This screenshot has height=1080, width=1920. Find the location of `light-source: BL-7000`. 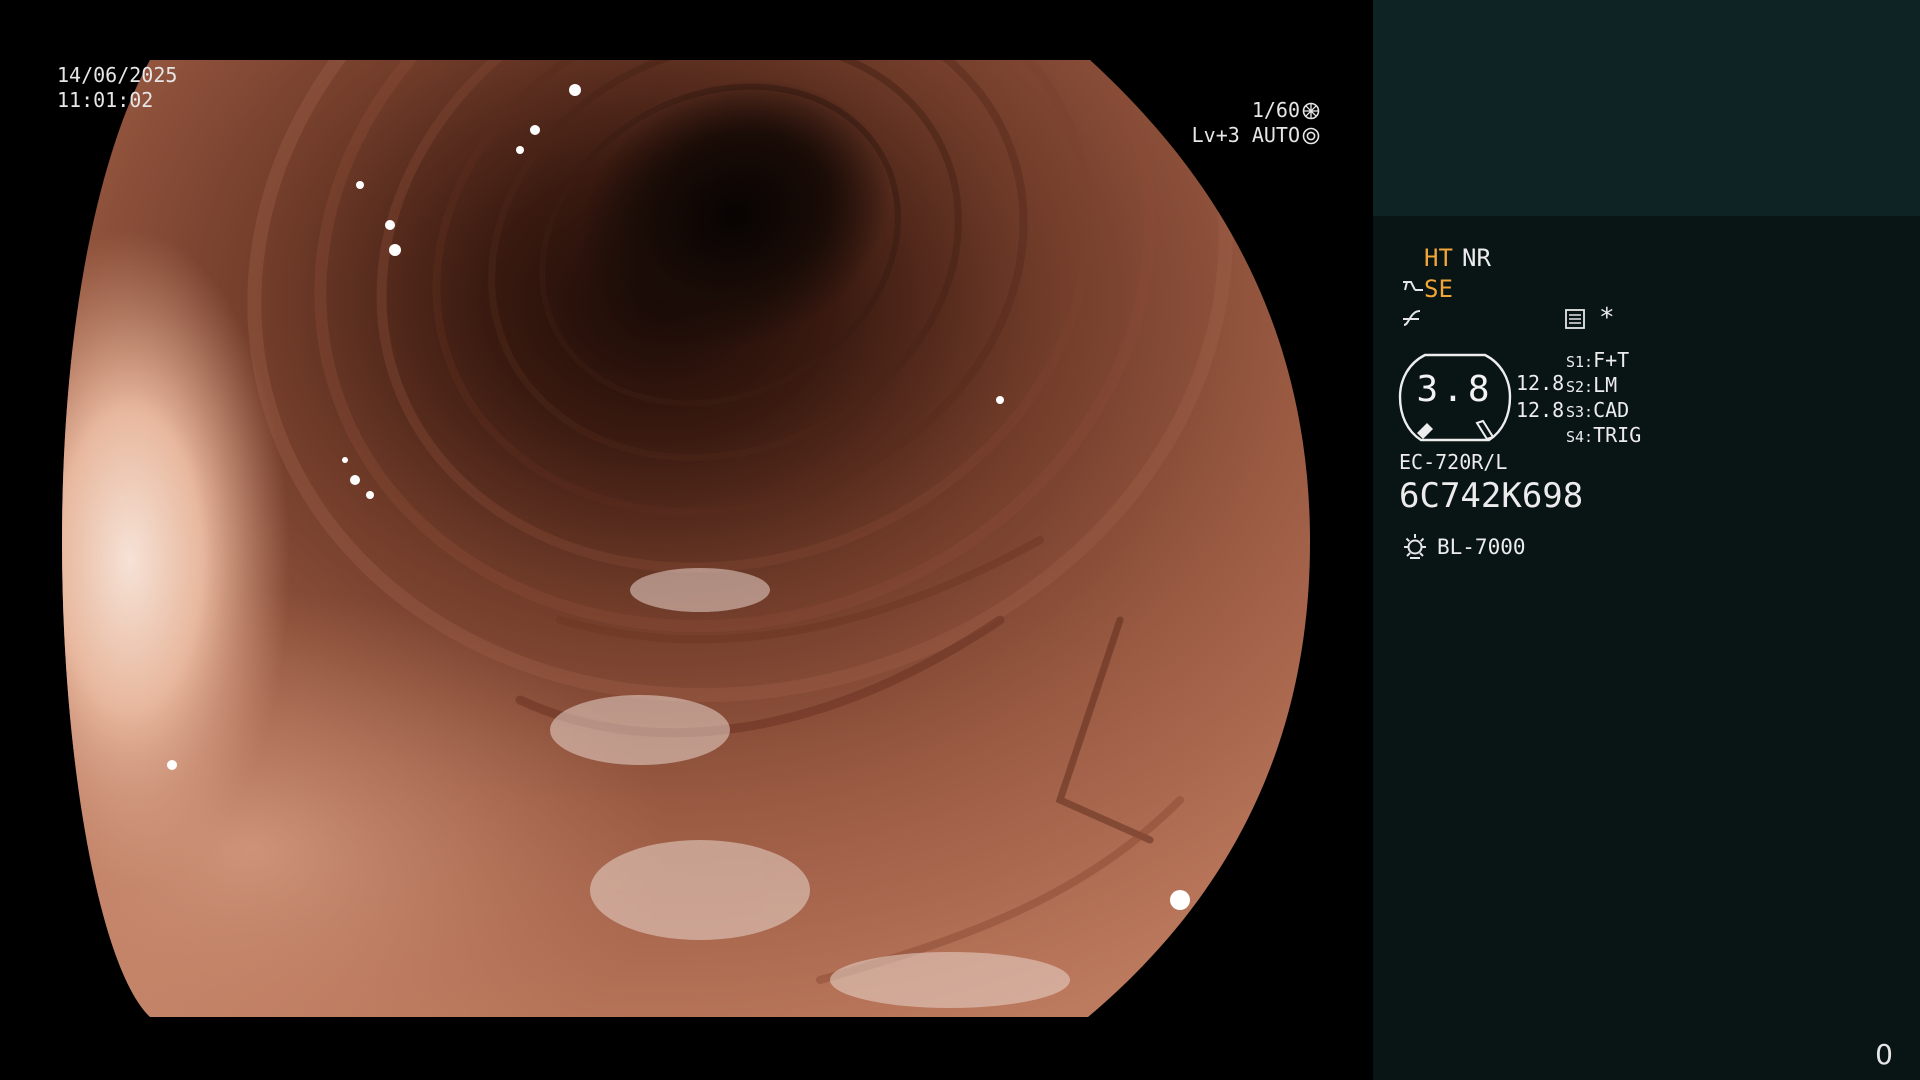

light-source: BL-7000 is located at coordinates (1481, 547).